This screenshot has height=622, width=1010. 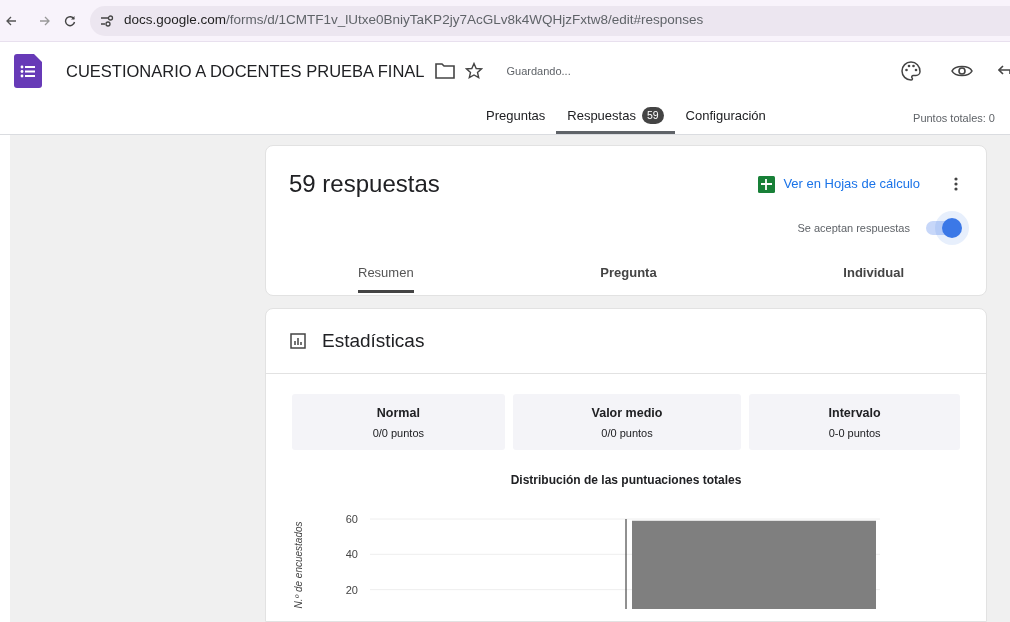 I want to click on stat-label: Valor medio, so click(x=627, y=413).